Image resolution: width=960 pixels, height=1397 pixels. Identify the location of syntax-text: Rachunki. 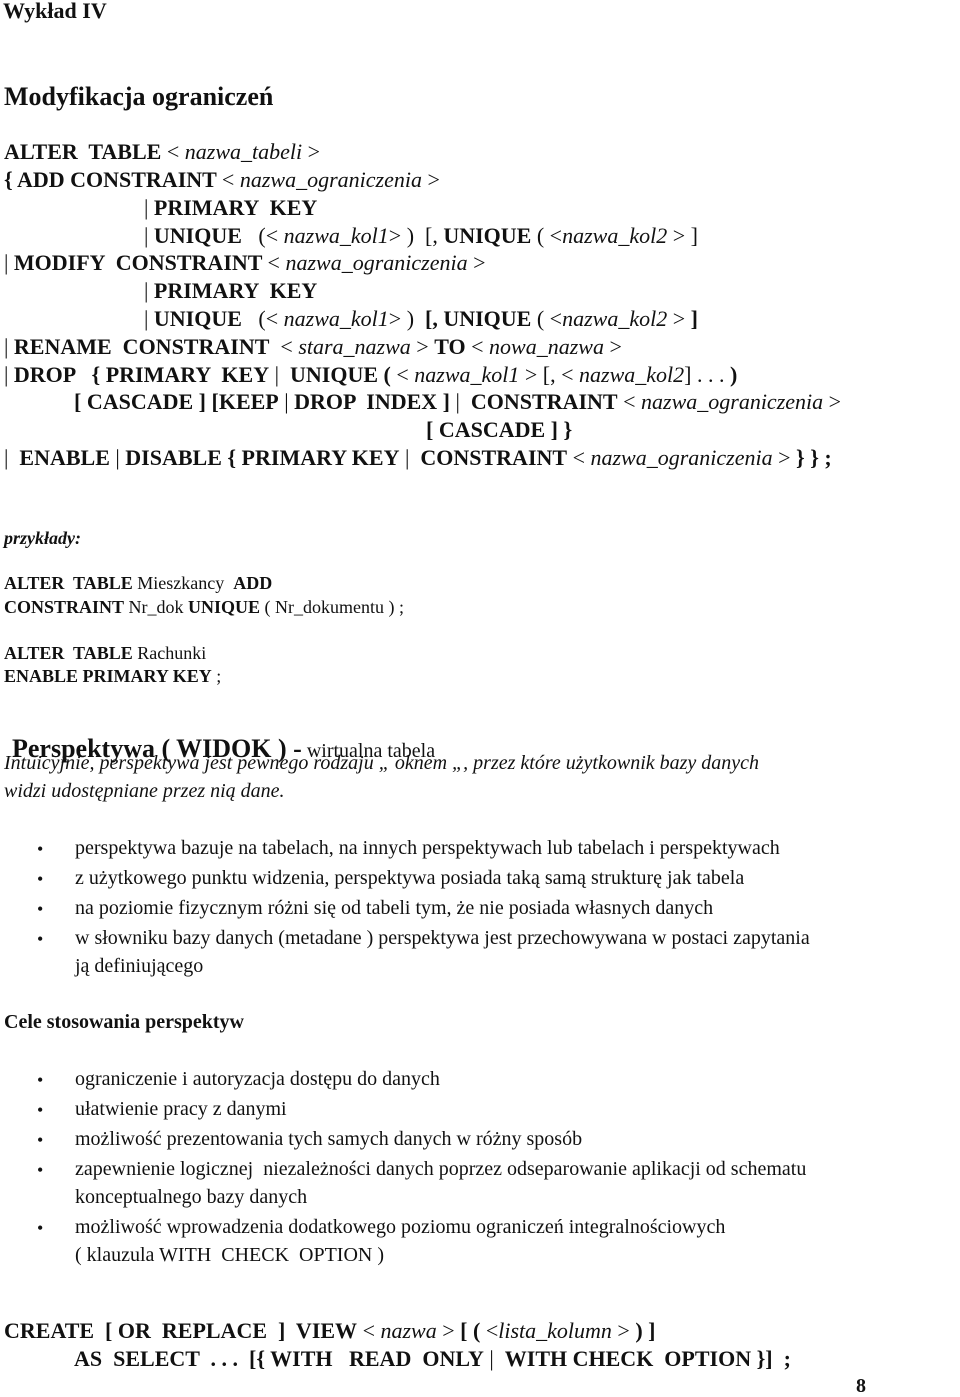
(169, 653).